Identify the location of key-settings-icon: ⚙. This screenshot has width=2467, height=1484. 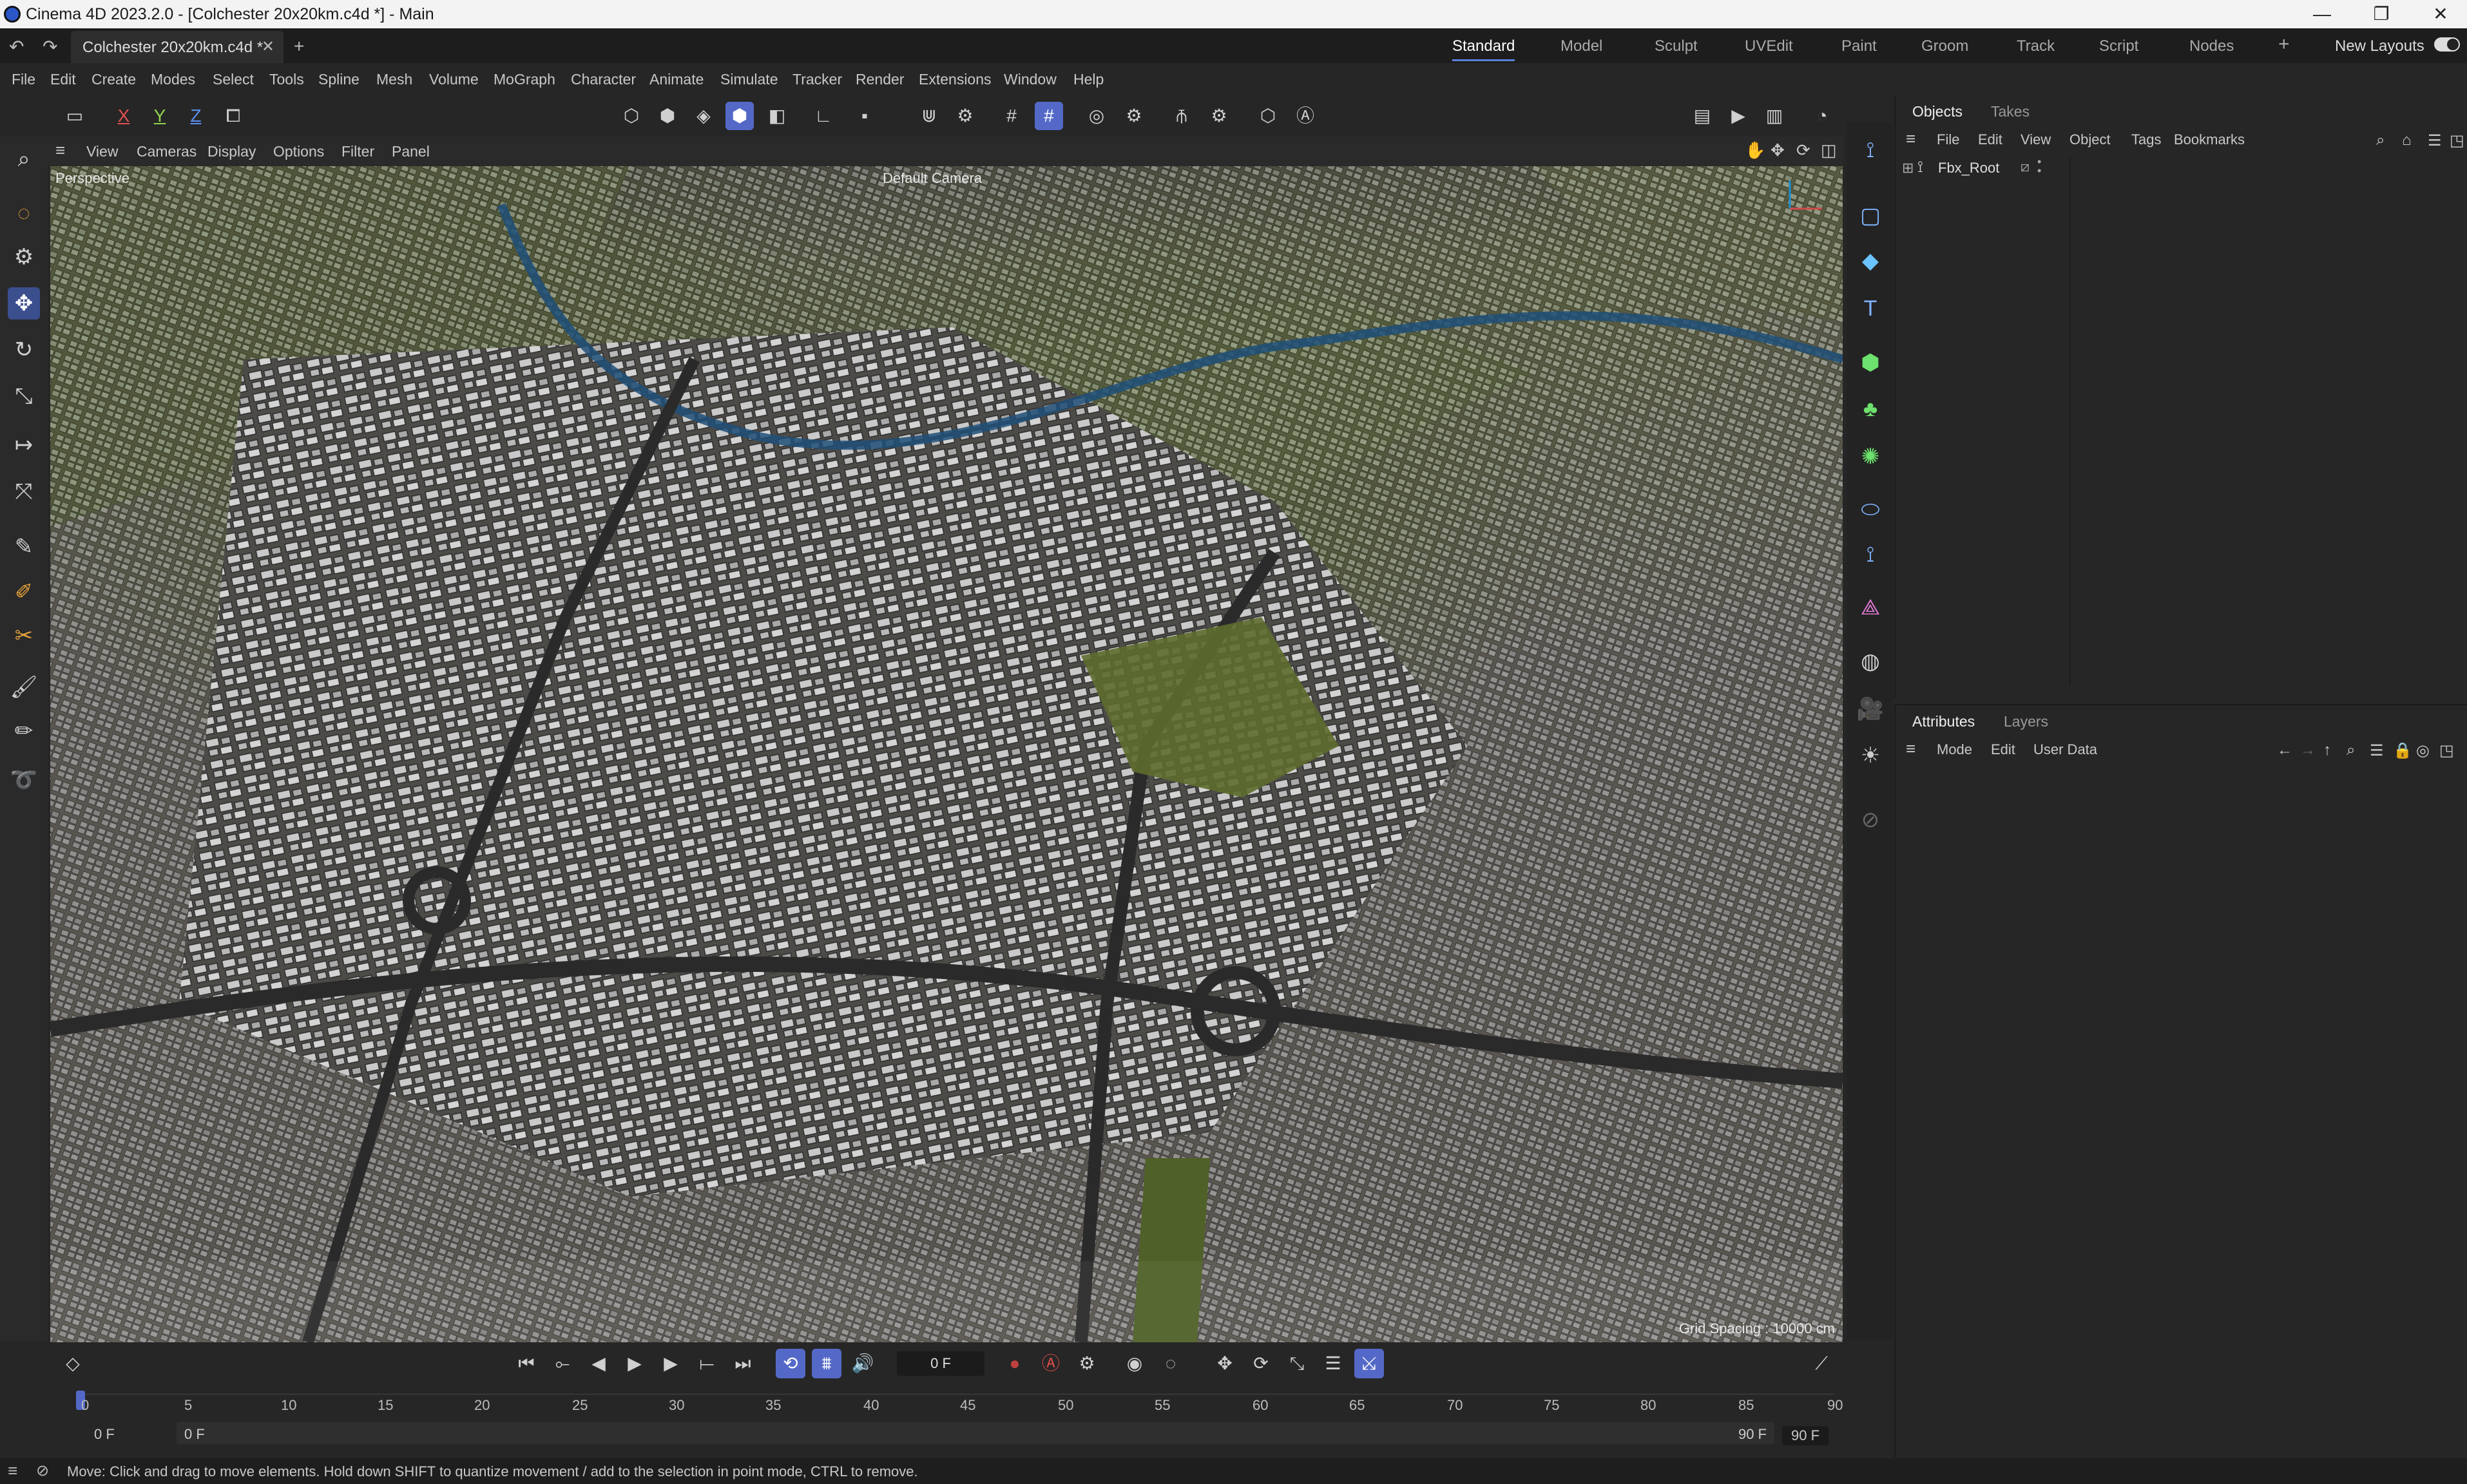
(1087, 1363).